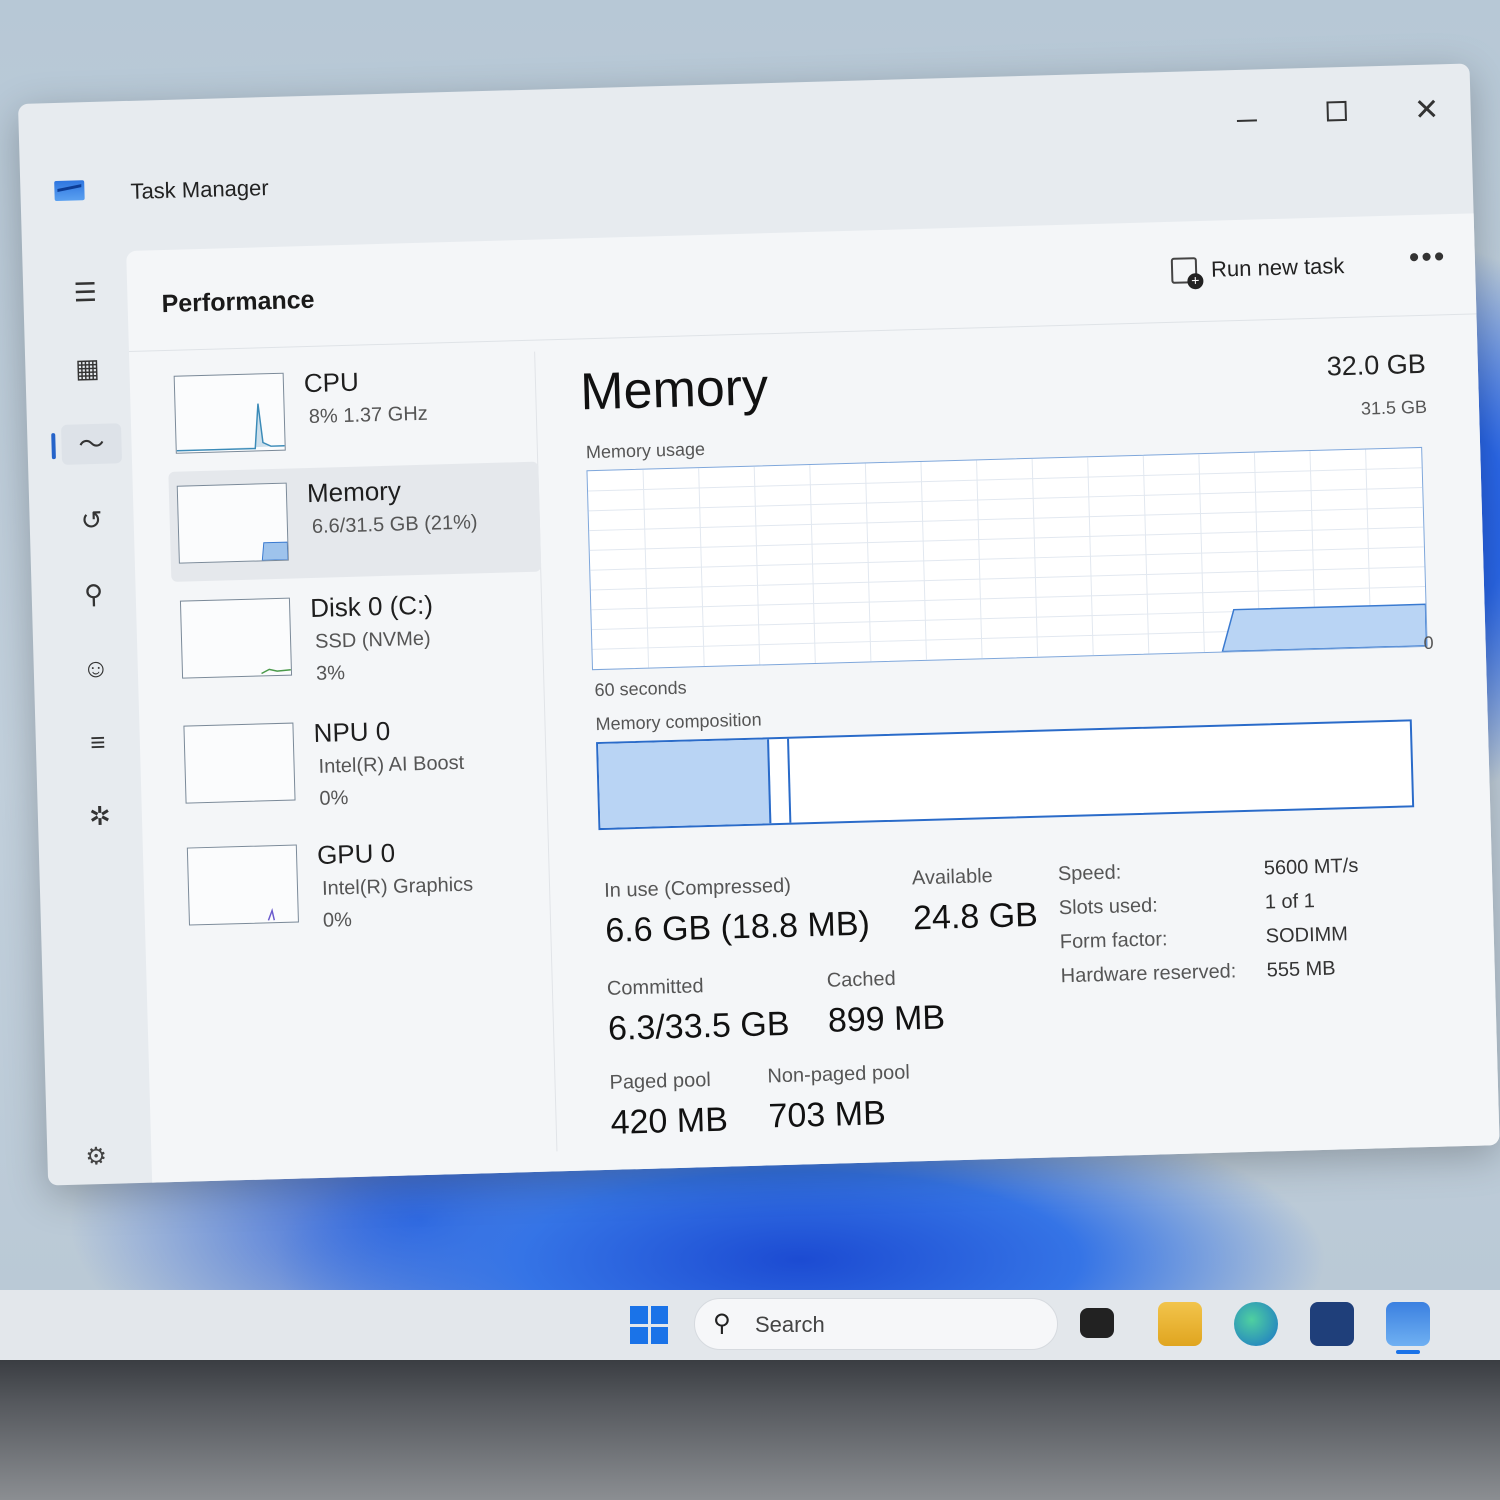  I want to click on window-title: Task Manager, so click(199, 189).